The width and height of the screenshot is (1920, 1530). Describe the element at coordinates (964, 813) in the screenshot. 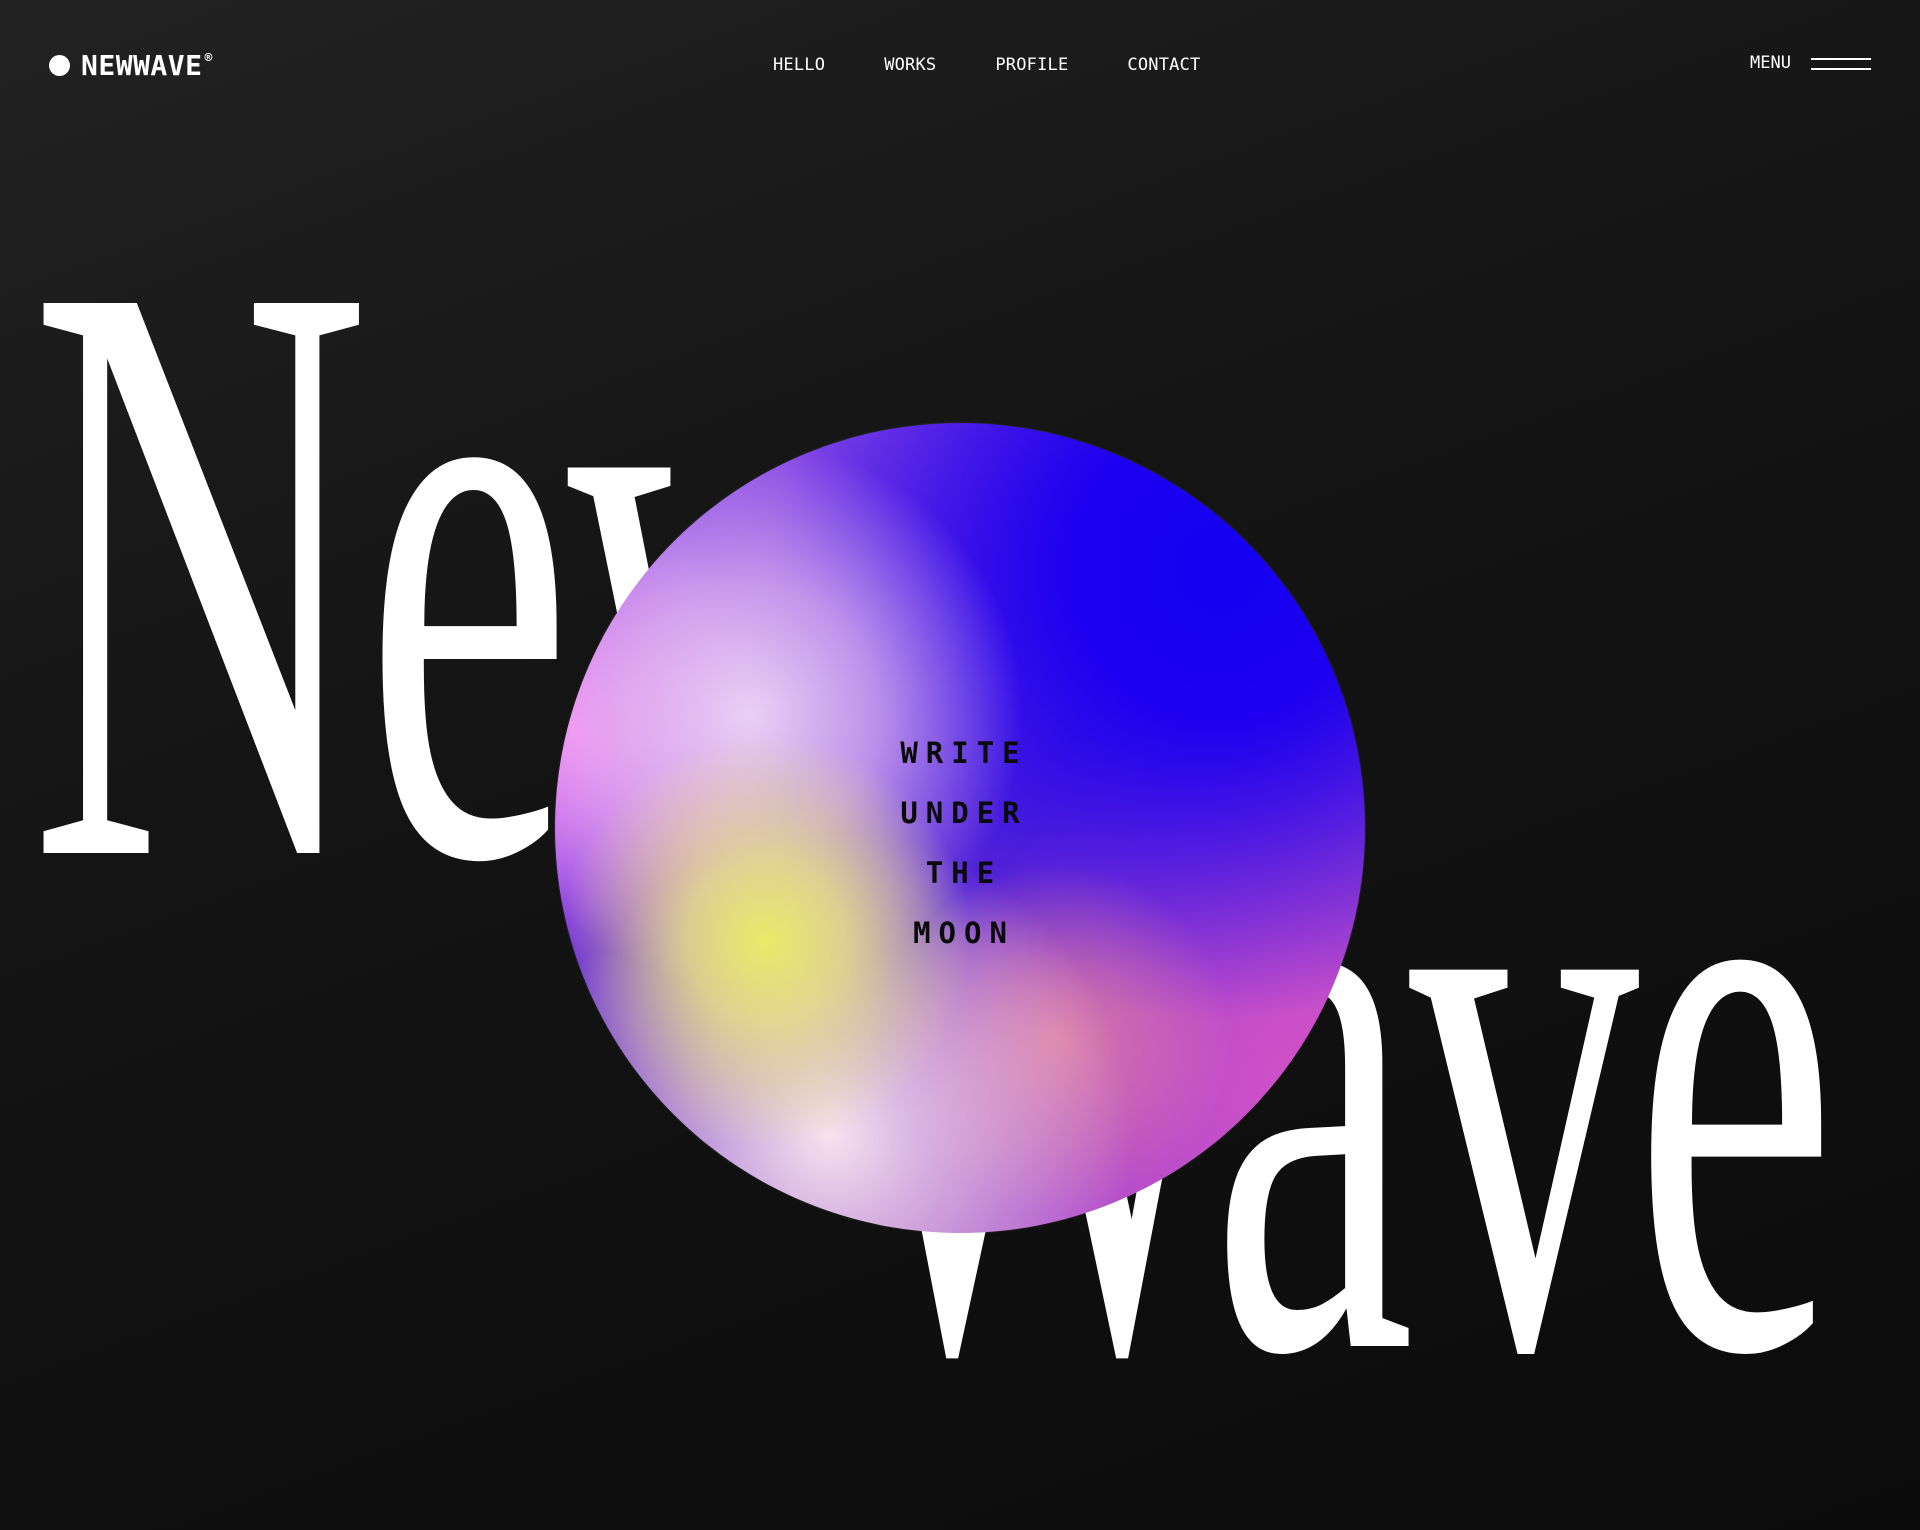

I see `orb-tagline-line: UNDER` at that location.